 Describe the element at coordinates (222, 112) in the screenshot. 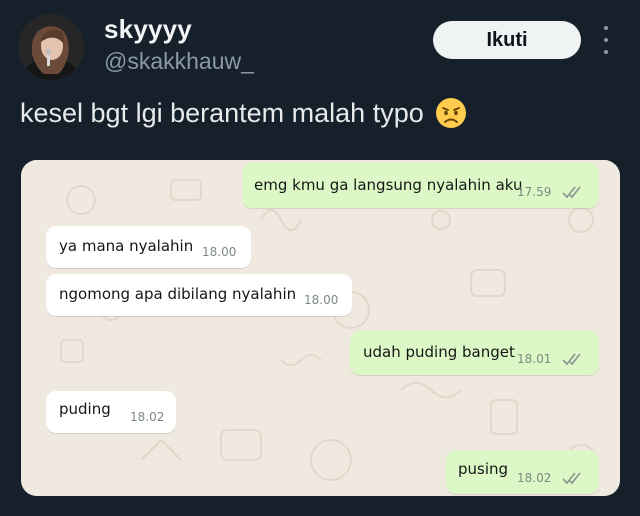

I see `tweet-text-content: kesel bgt lgi berantem malah typo` at that location.